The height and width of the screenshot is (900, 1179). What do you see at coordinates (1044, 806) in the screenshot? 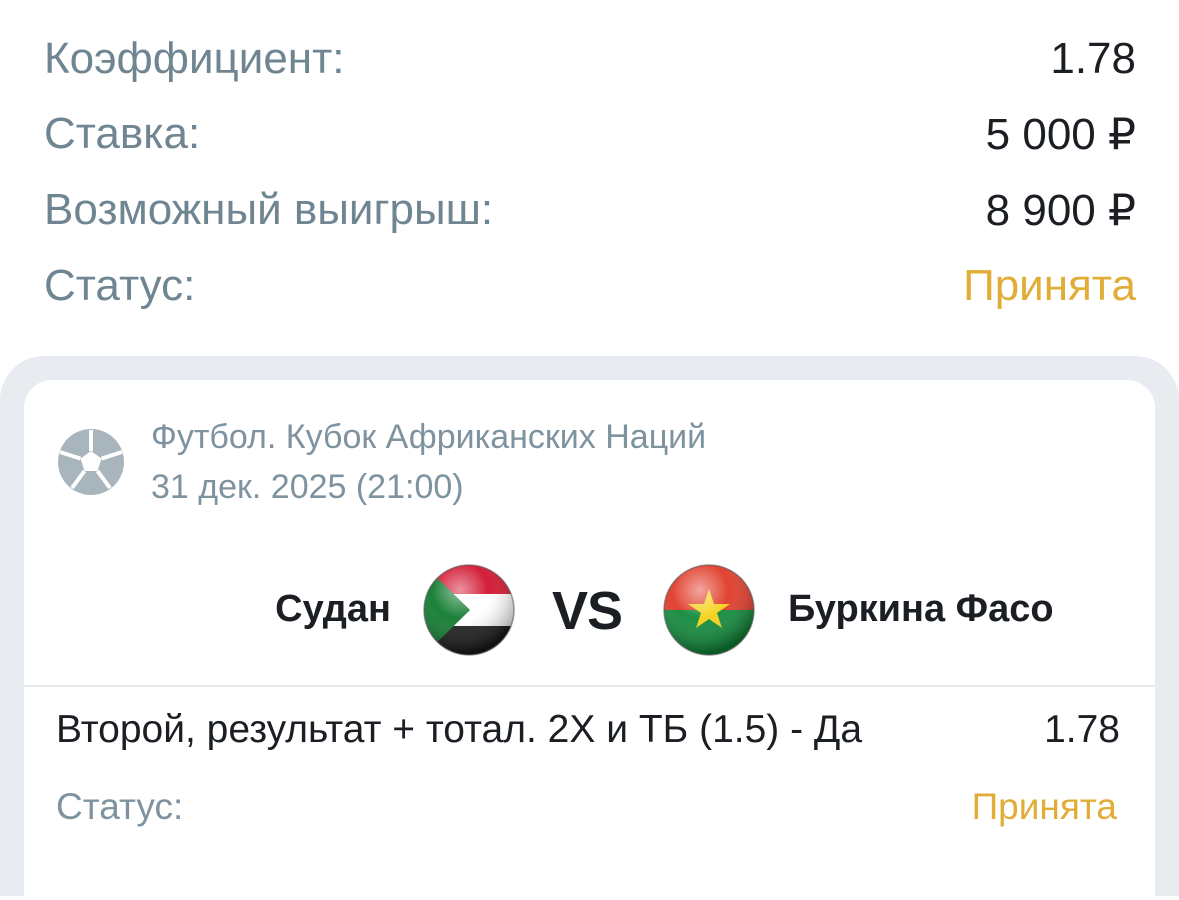
I see `bet-status-value: Принята` at bounding box center [1044, 806].